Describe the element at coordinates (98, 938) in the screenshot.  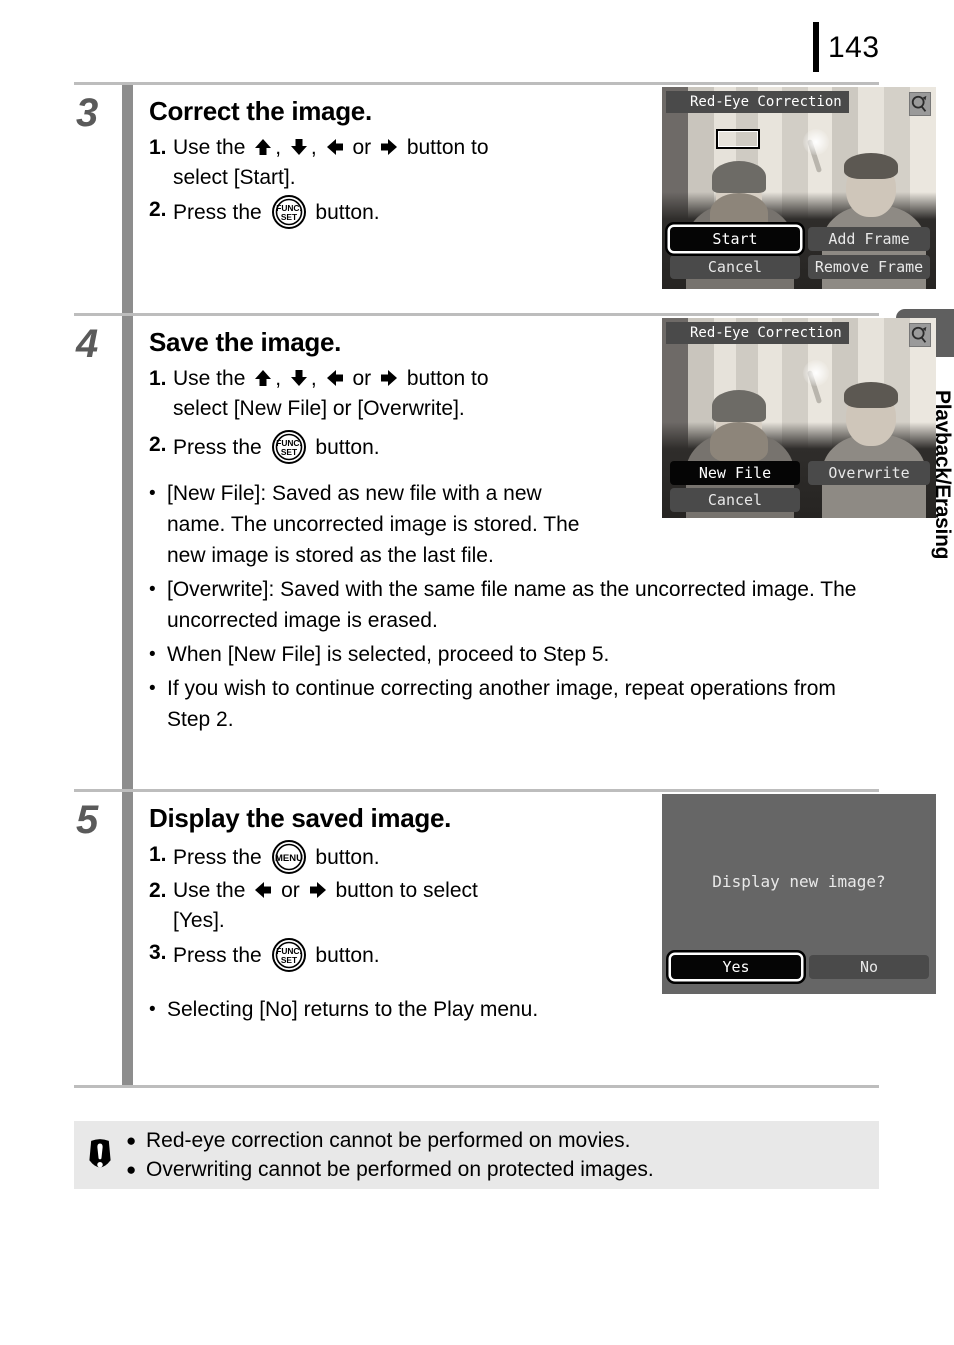
I see `step-5-number-col: 5` at that location.